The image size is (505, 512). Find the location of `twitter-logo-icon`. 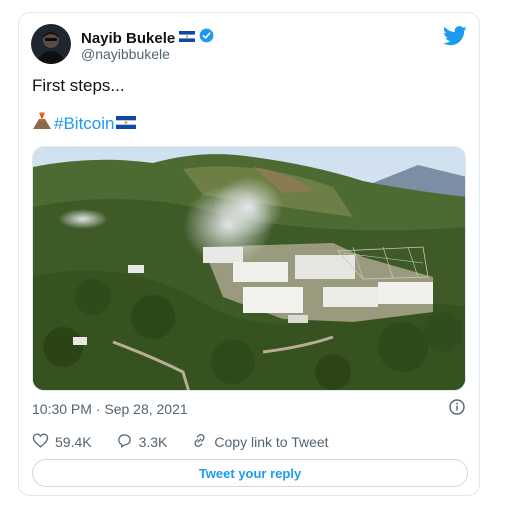

twitter-logo-icon is located at coordinates (455, 36).